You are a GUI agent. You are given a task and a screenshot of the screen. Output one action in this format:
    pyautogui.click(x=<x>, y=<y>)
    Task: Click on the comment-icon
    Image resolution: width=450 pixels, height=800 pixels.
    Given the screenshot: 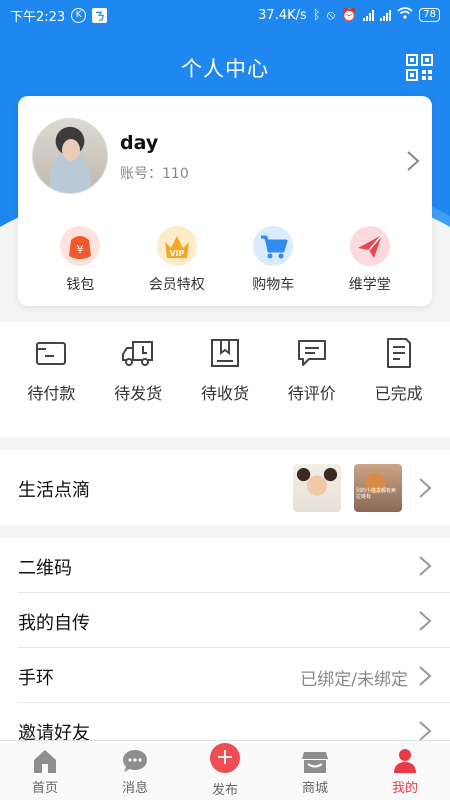 What is the action you would take?
    pyautogui.click(x=311, y=353)
    